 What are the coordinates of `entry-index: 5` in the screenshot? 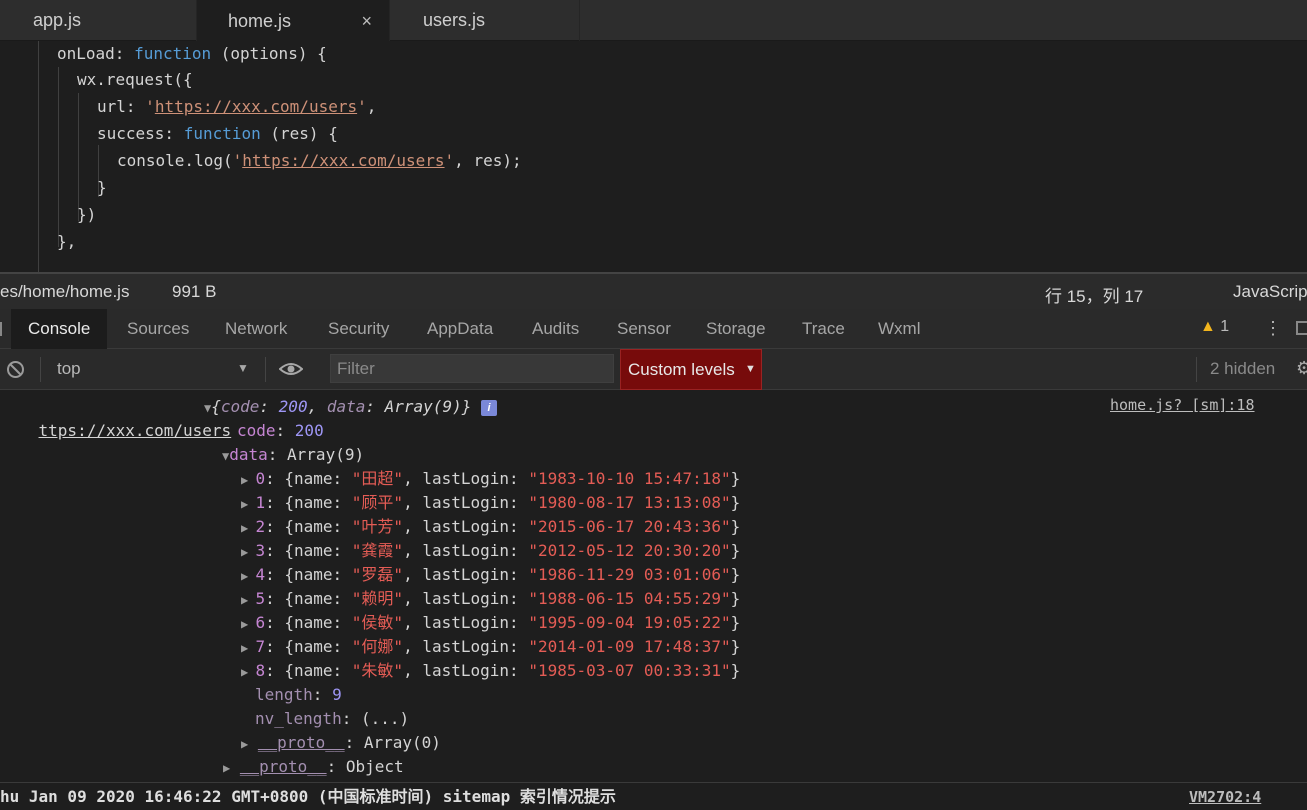 It's located at (260, 598).